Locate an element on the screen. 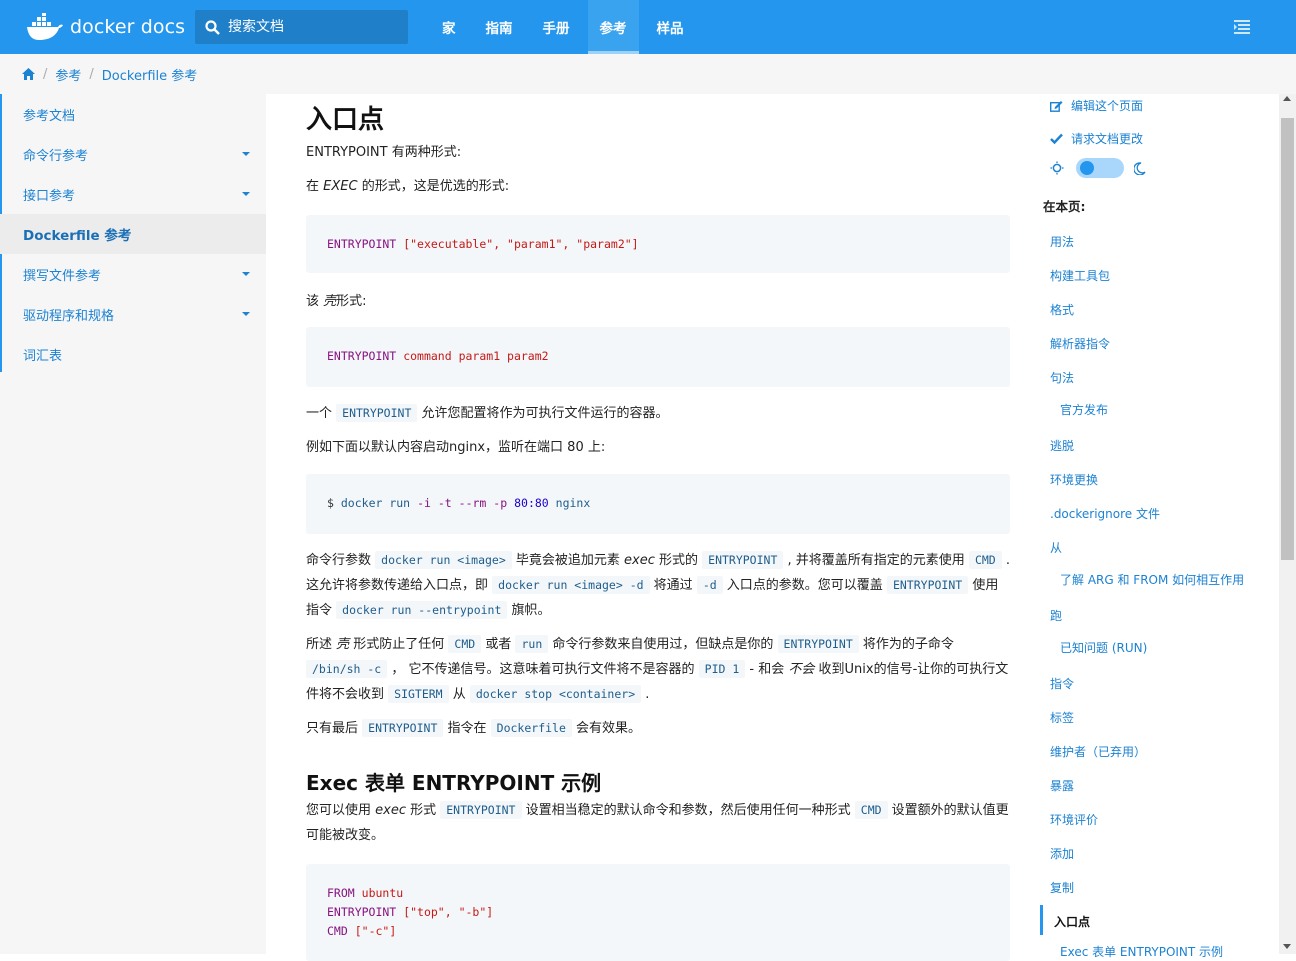  code-block: ENTRYPOINT command param1 param2 is located at coordinates (658, 357).